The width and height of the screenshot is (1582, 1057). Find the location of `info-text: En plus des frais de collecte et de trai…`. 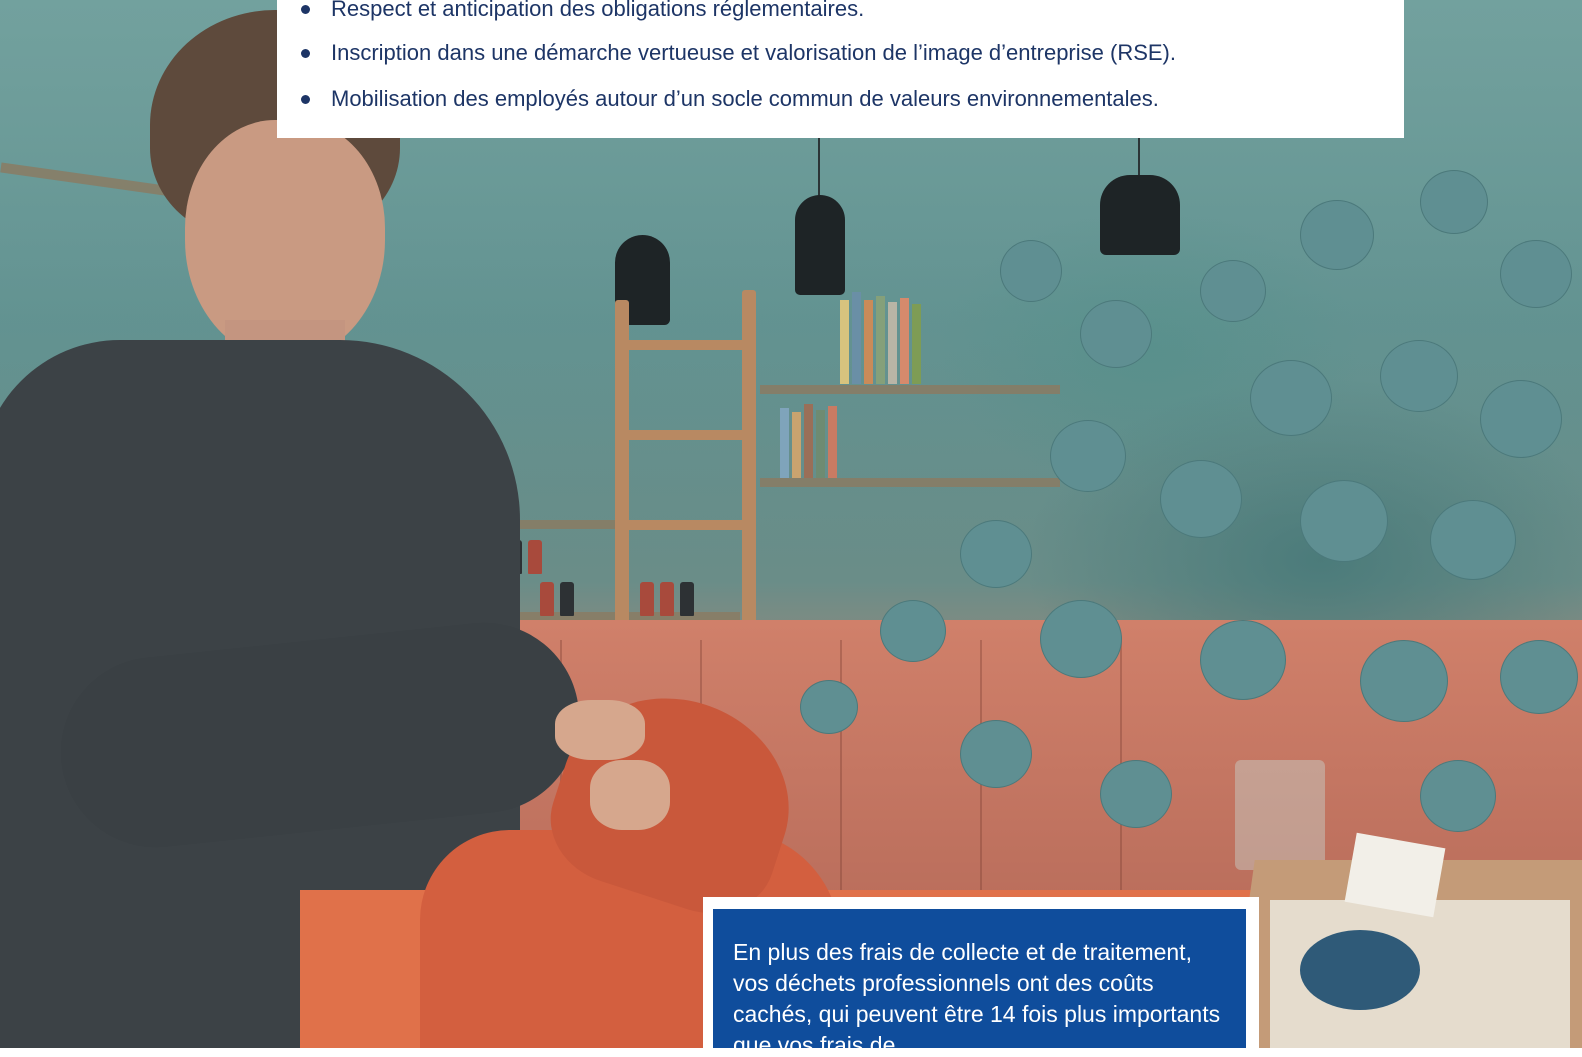

info-text: En plus des frais de collecte et de trai… is located at coordinates (977, 998).